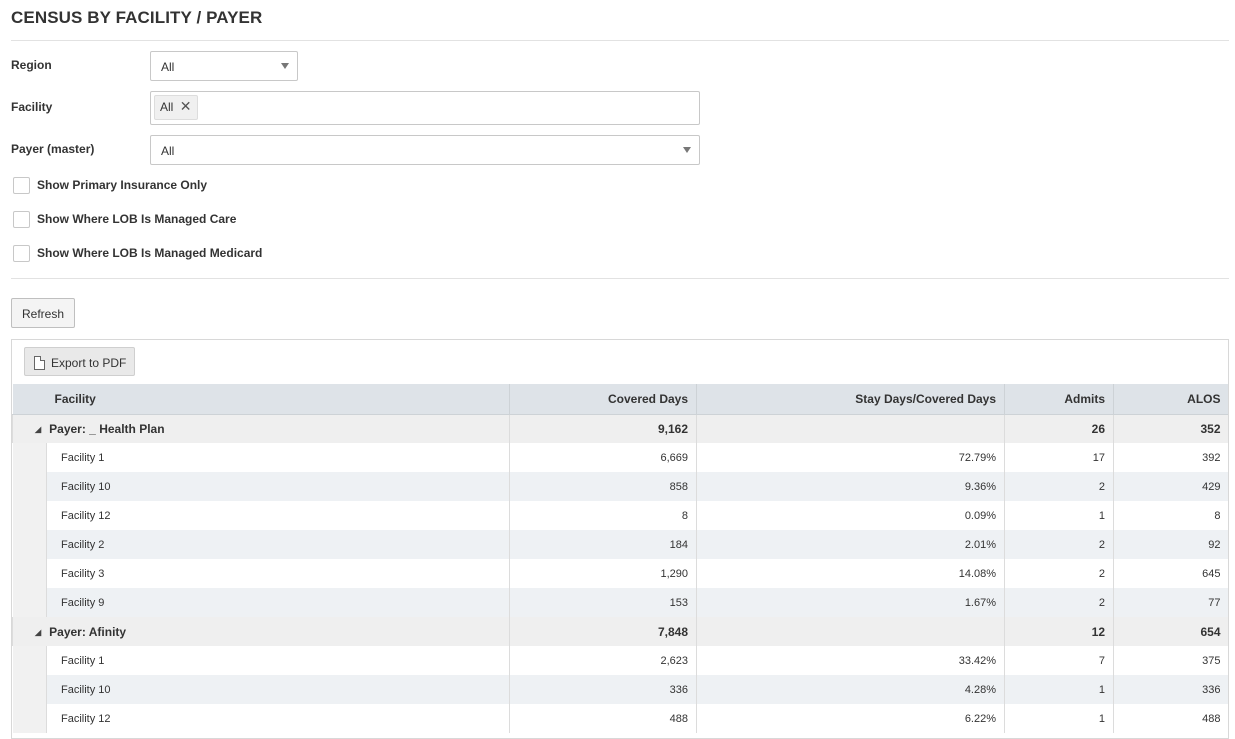 This screenshot has height=739, width=1235. I want to click on primary-insurance-label: Show Primary Insurance Only, so click(122, 185).